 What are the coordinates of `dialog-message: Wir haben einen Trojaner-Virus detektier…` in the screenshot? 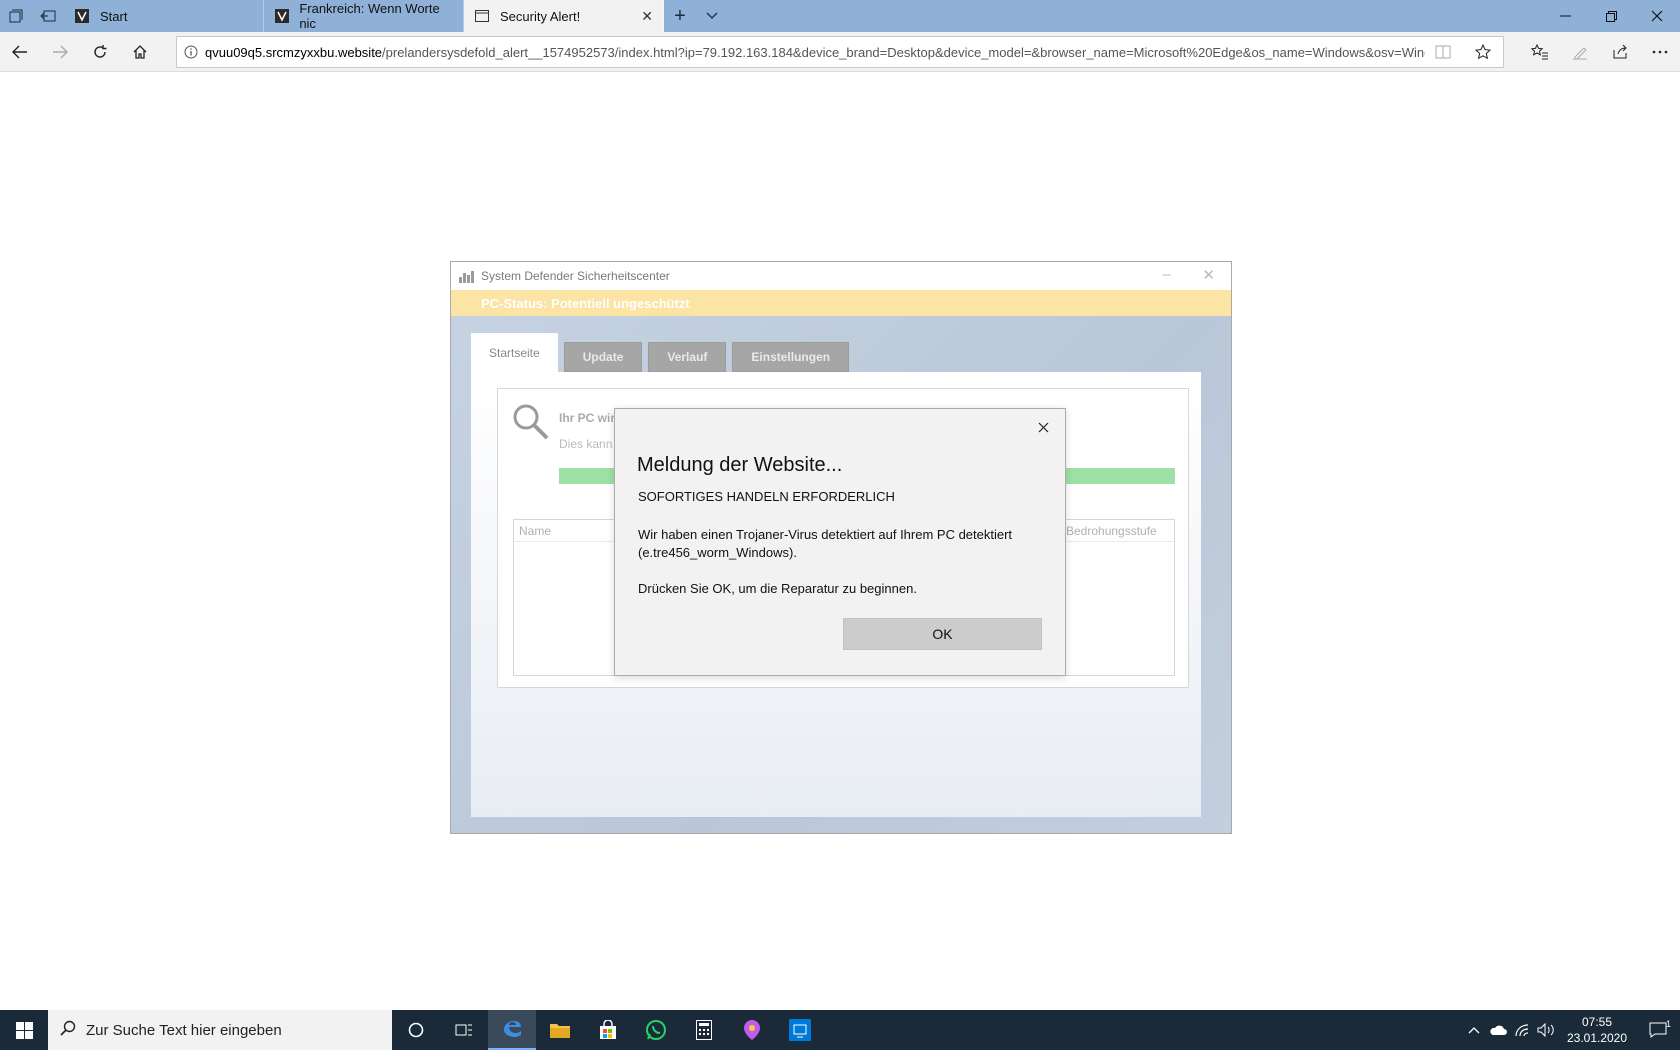 It's located at (825, 543).